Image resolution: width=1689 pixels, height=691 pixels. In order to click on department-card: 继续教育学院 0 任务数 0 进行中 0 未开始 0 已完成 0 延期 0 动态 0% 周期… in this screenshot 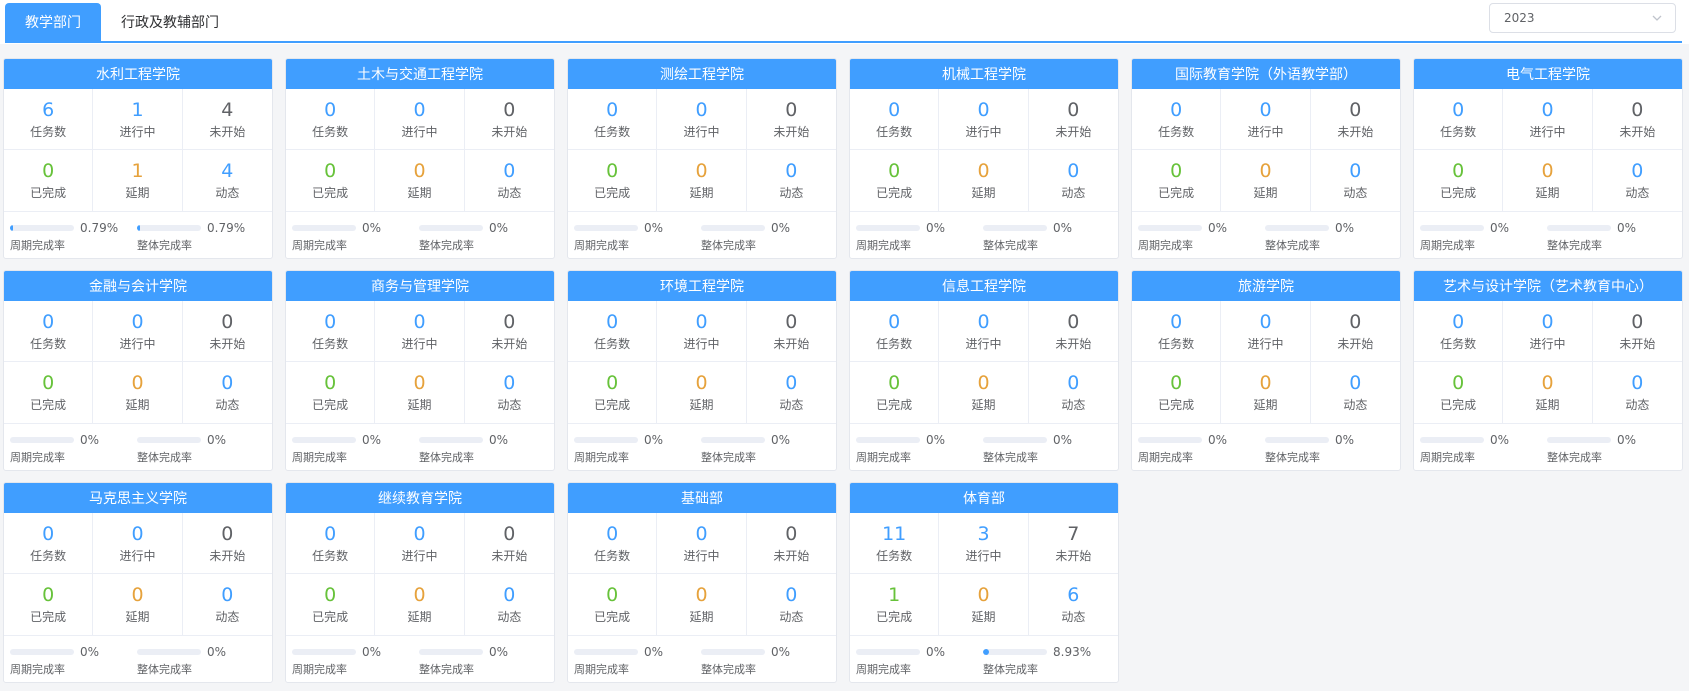, I will do `click(420, 582)`.